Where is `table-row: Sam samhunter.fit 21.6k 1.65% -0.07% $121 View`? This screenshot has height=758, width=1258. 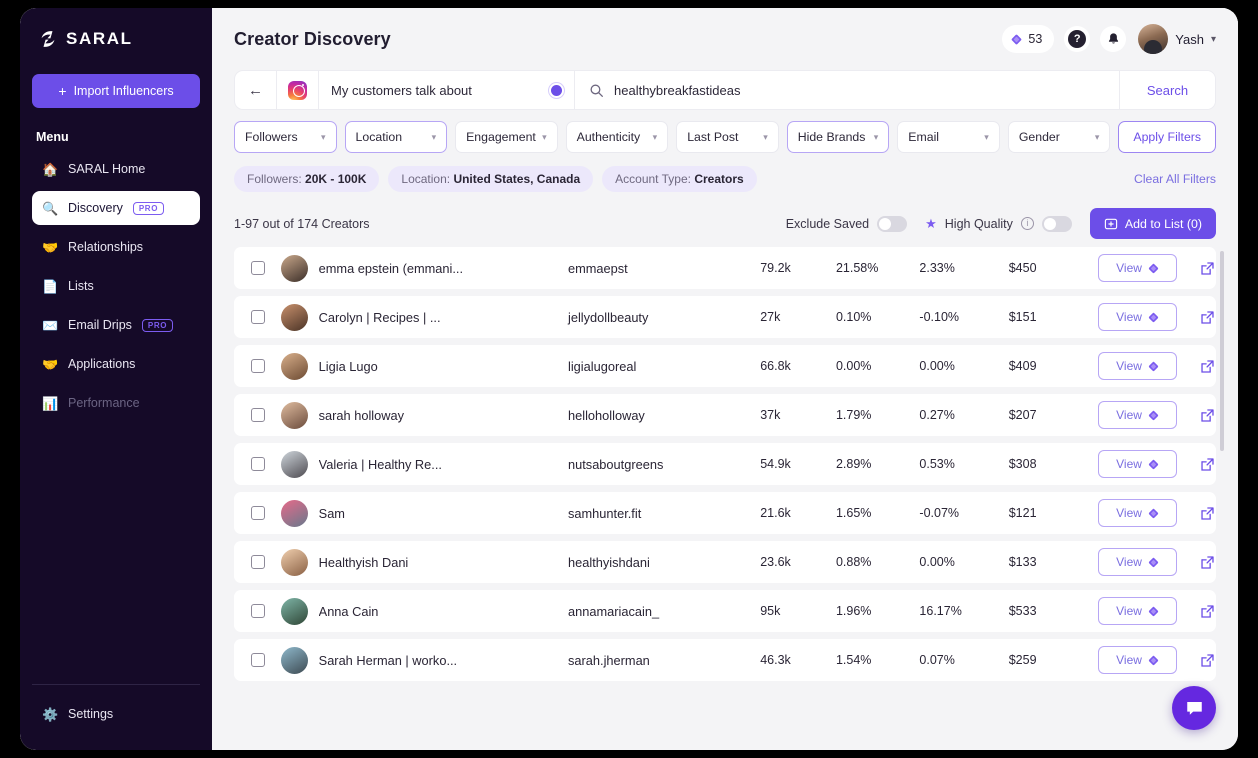 table-row: Sam samhunter.fit 21.6k 1.65% -0.07% $121 View is located at coordinates (725, 513).